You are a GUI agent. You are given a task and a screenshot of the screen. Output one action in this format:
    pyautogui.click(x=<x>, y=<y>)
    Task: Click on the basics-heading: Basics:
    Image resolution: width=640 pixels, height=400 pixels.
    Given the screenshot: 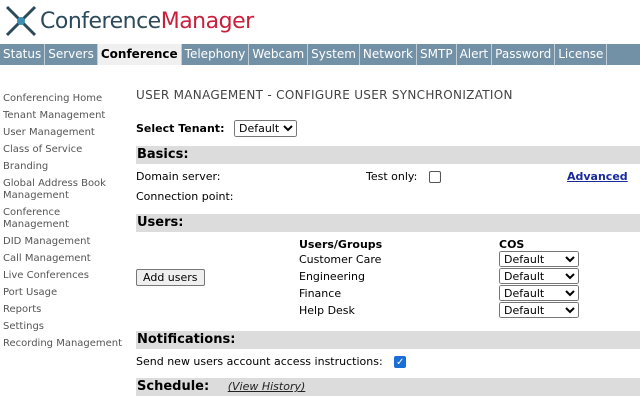 What is the action you would take?
    pyautogui.click(x=388, y=155)
    